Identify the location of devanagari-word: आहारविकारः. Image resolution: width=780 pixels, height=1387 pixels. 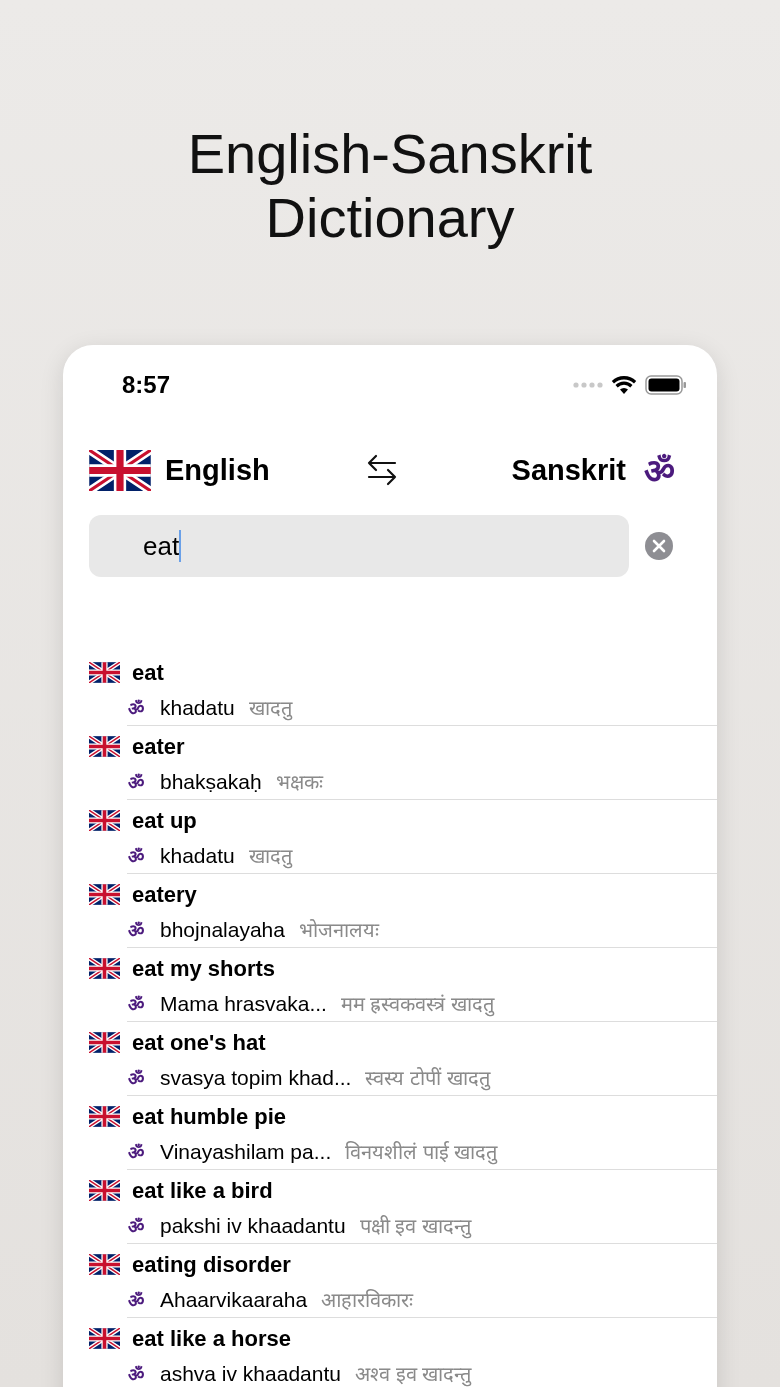
(367, 1300).